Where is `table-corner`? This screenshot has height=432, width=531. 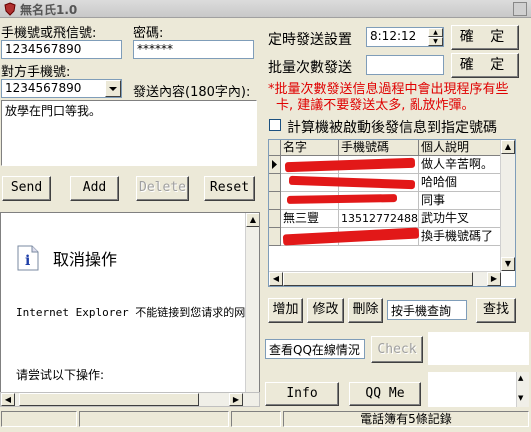 table-corner is located at coordinates (275, 148).